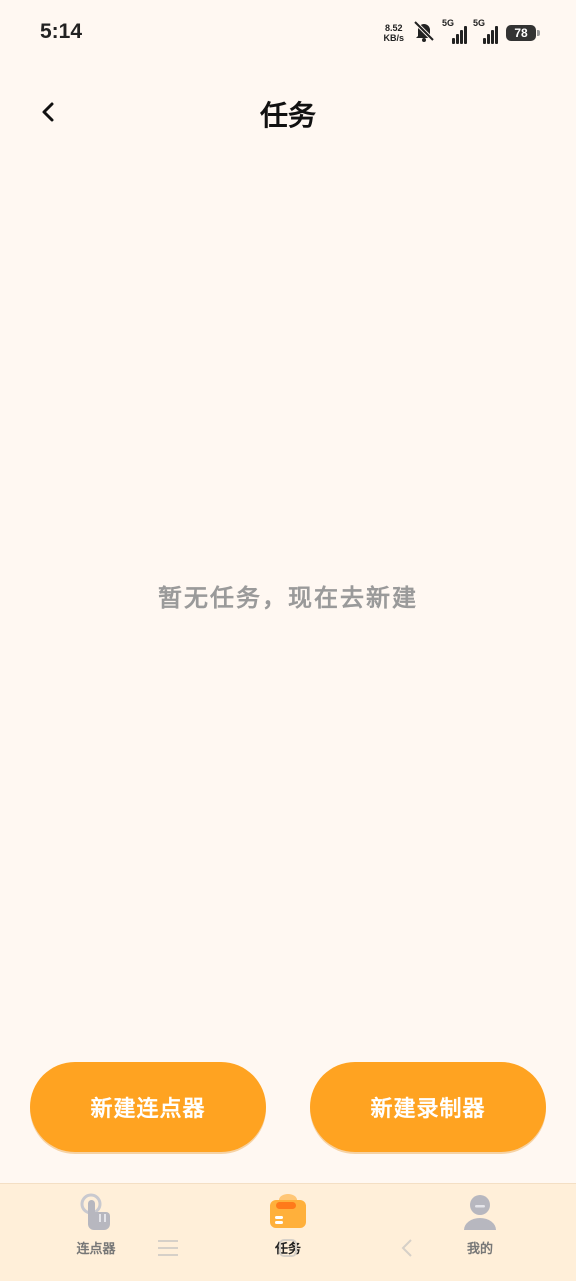  I want to click on new-recorder-button: 新建录制器, so click(428, 1107).